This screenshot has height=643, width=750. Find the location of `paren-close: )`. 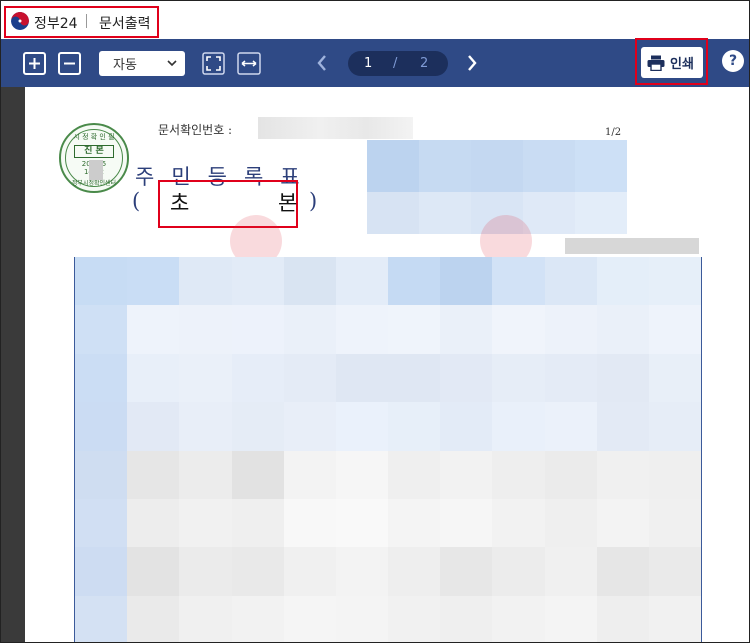

paren-close: ) is located at coordinates (313, 201).